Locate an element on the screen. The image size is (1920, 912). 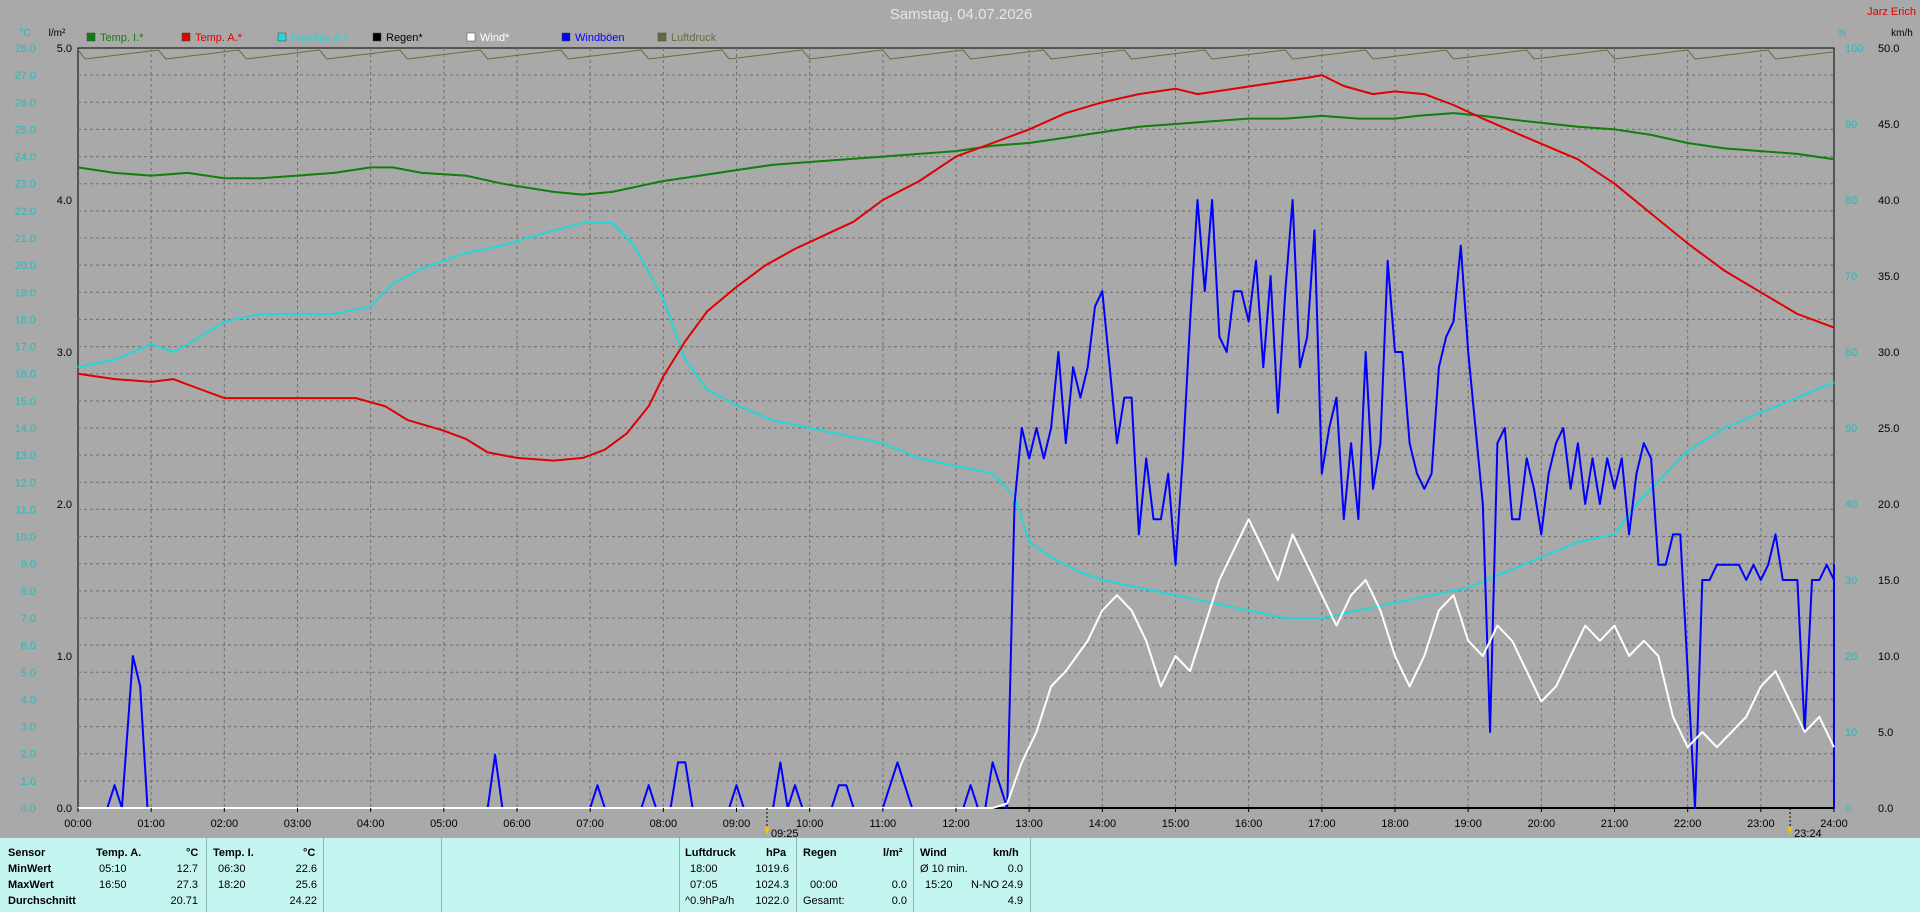
temp-tick-label: 6.0 is located at coordinates (28, 646).